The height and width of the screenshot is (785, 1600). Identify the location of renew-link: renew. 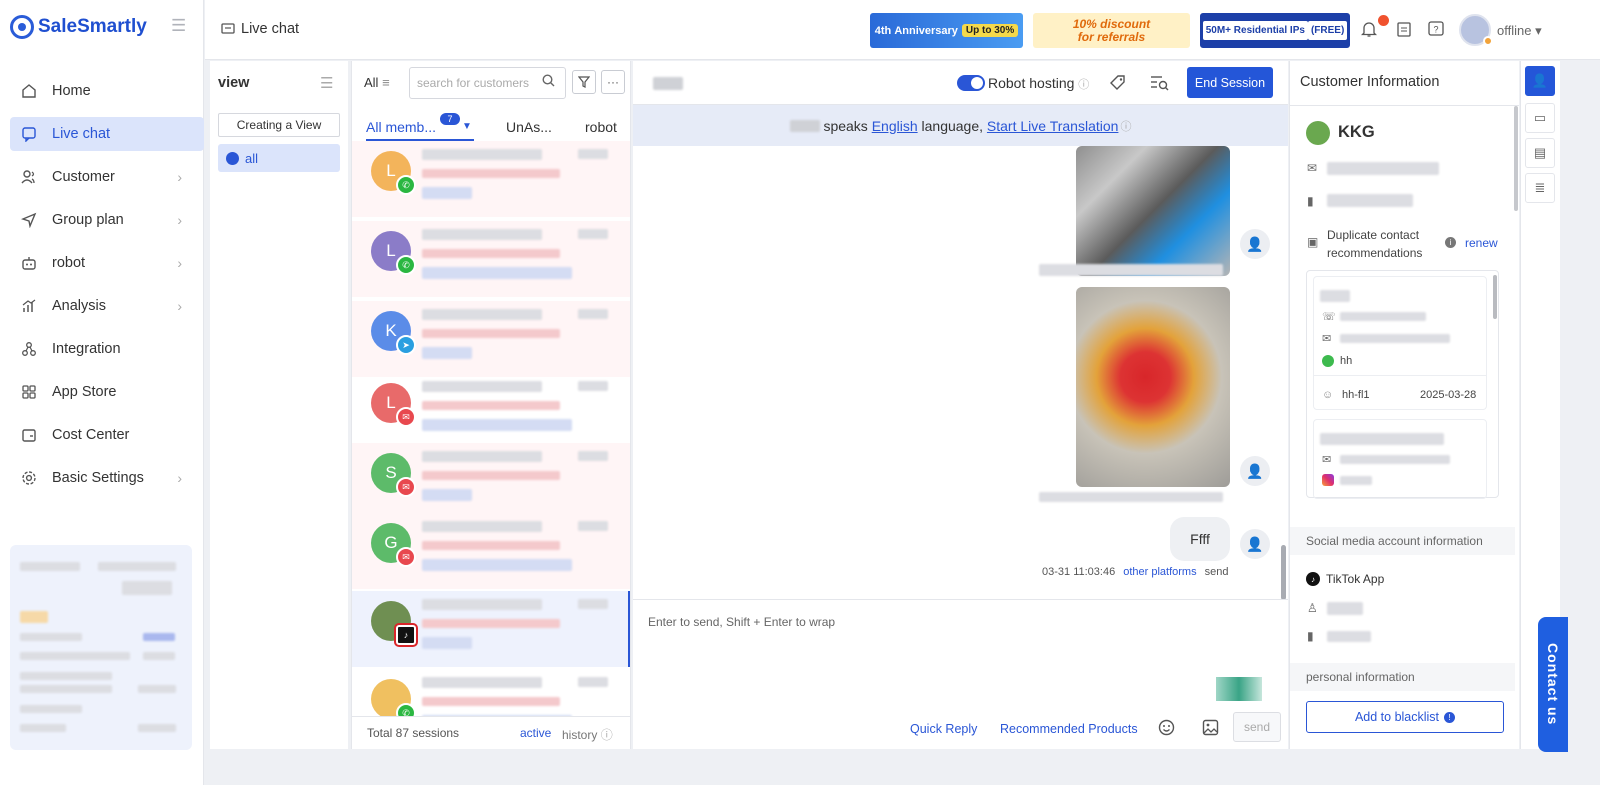
(1481, 243).